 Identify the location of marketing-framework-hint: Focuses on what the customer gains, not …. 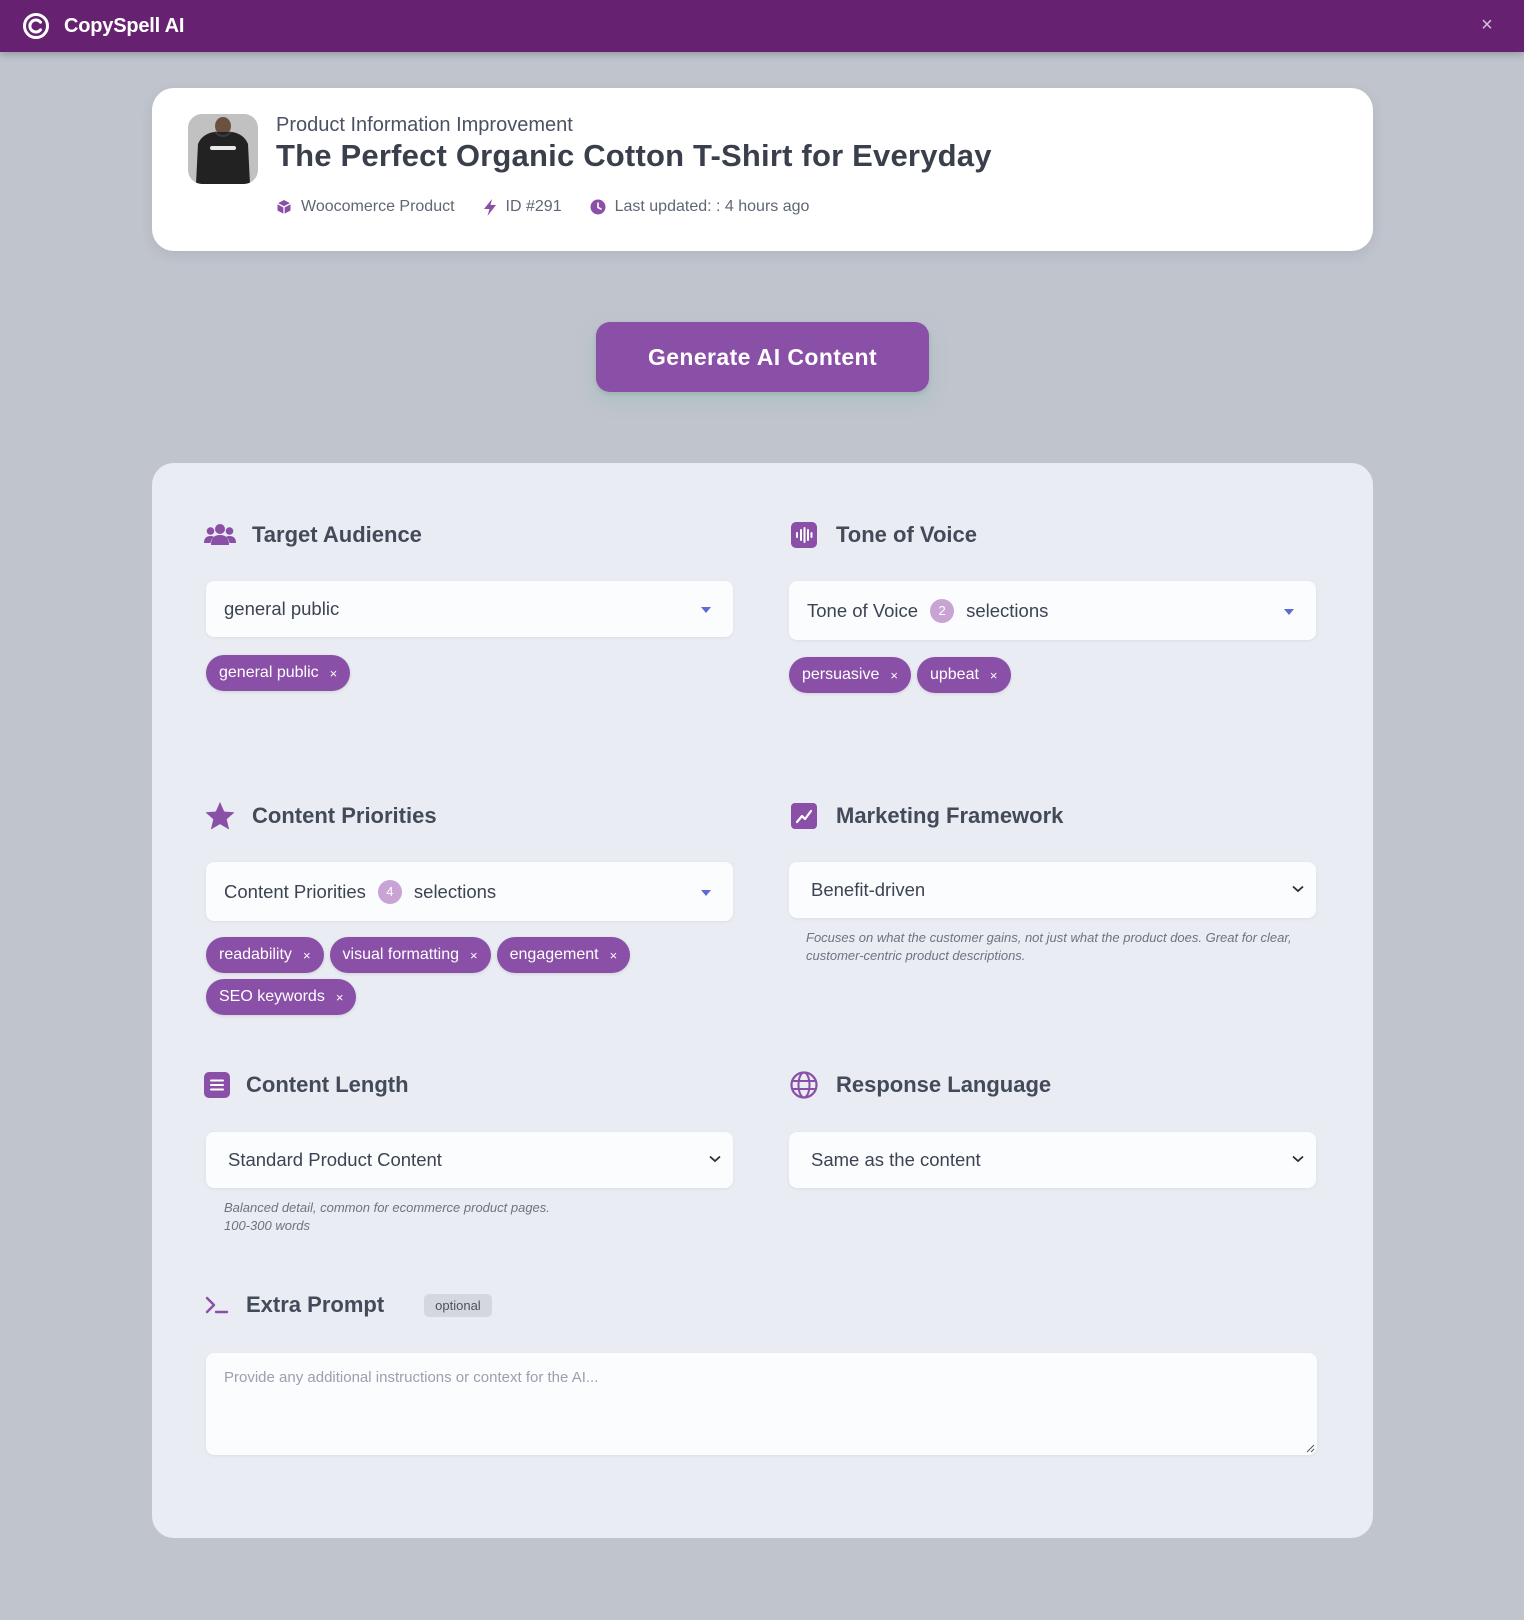
(1049, 946).